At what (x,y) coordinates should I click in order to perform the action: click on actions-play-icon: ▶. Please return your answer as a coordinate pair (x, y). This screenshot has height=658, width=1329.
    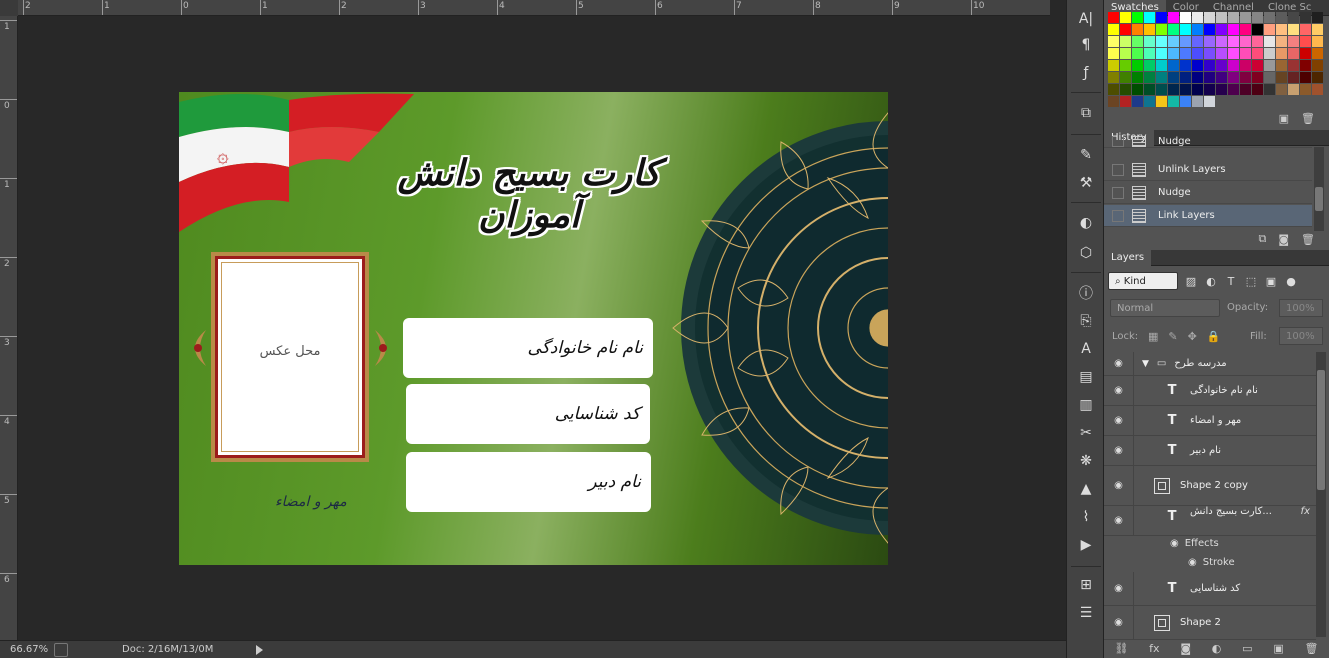
    Looking at the image, I should click on (1086, 545).